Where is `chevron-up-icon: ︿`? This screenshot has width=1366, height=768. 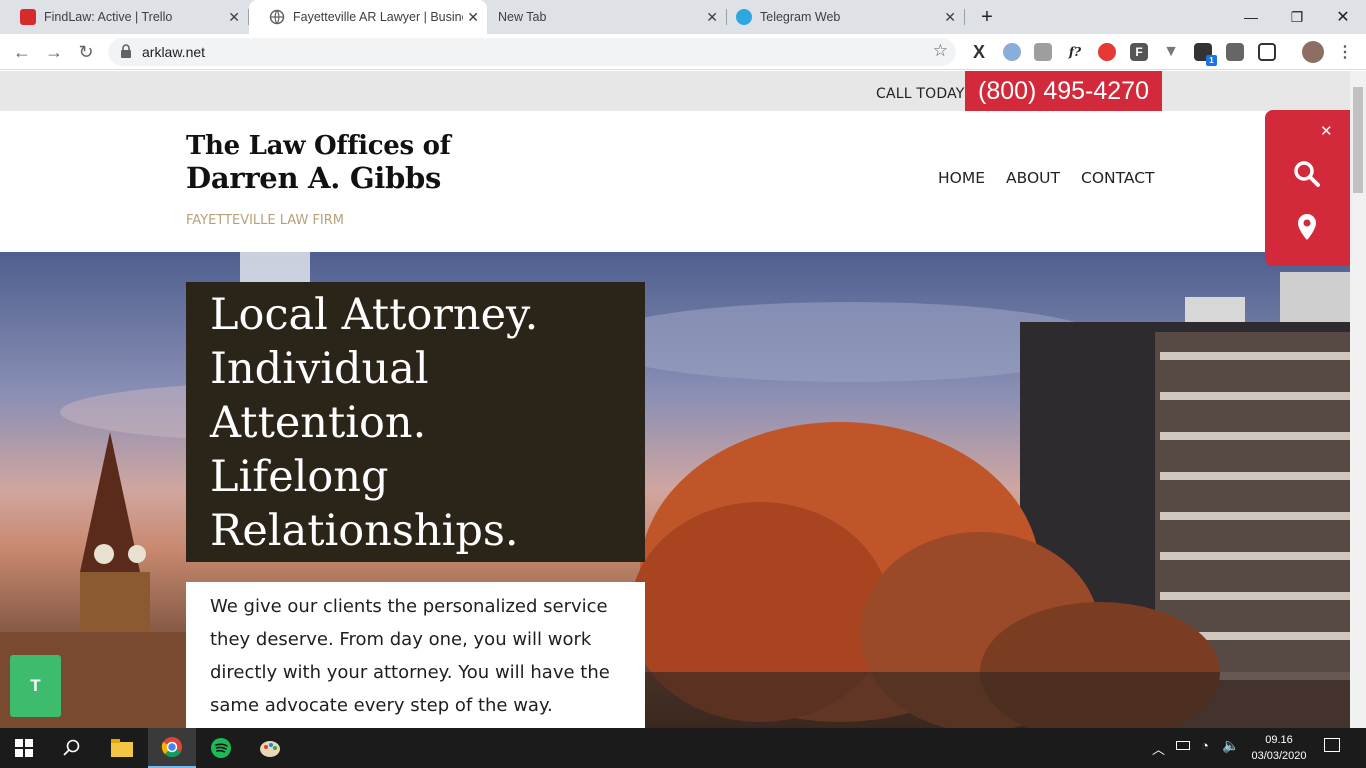 chevron-up-icon: ︿ is located at coordinates (1158, 748).